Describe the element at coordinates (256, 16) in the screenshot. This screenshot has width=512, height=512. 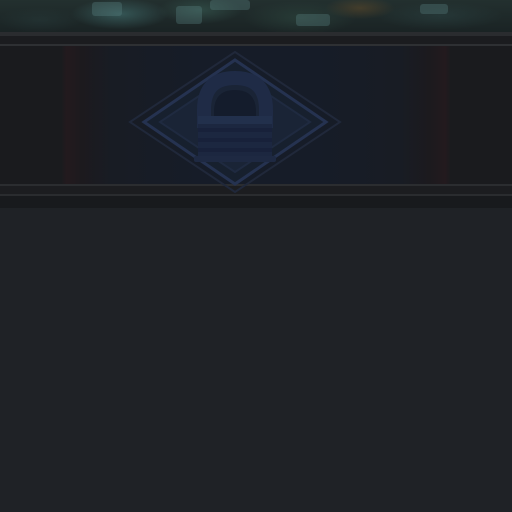
I see `background-artwork` at that location.